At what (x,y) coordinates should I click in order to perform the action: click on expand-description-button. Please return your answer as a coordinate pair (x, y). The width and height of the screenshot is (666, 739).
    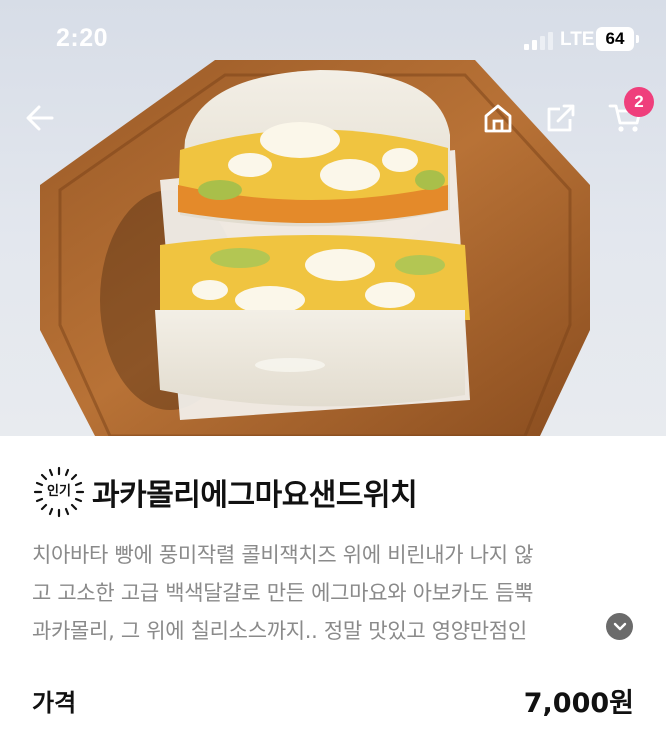
    Looking at the image, I should click on (619, 626).